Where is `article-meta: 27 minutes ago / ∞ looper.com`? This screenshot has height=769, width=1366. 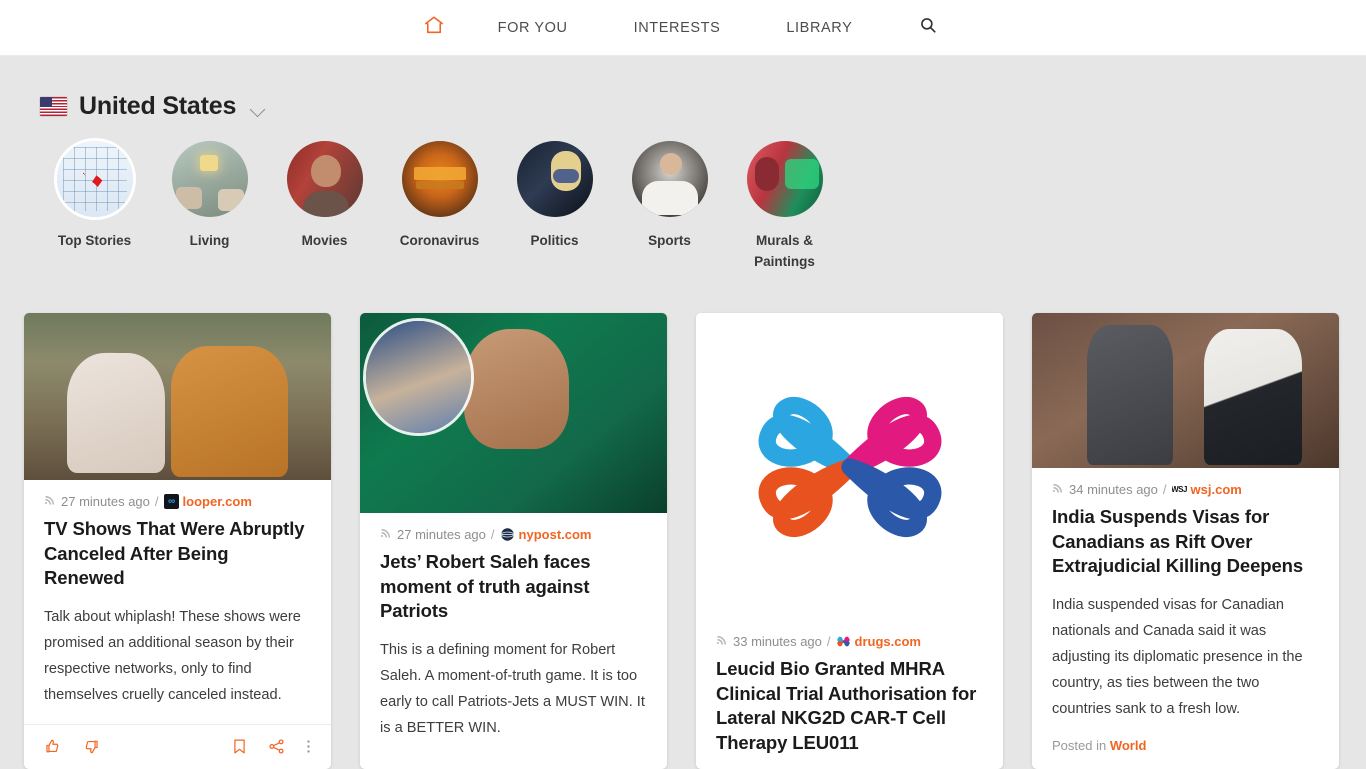
article-meta: 27 minutes ago / ∞ looper.com is located at coordinates (177, 501).